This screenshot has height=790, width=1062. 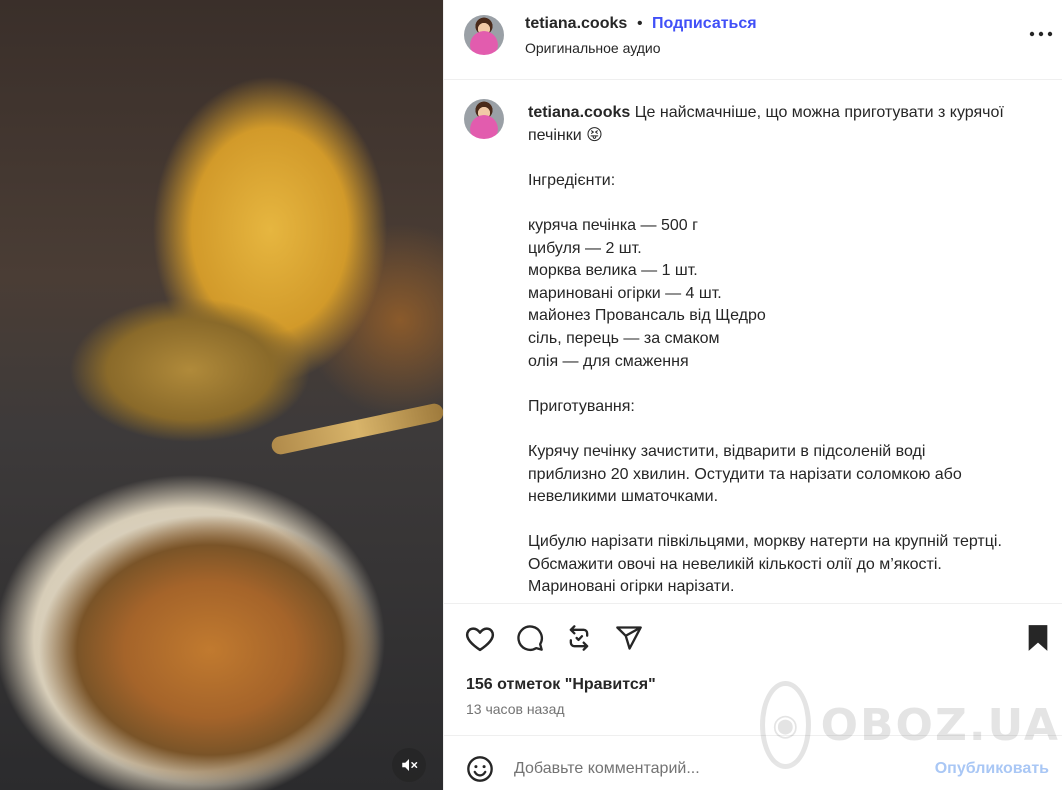 I want to click on comment-button, so click(x=530, y=638).